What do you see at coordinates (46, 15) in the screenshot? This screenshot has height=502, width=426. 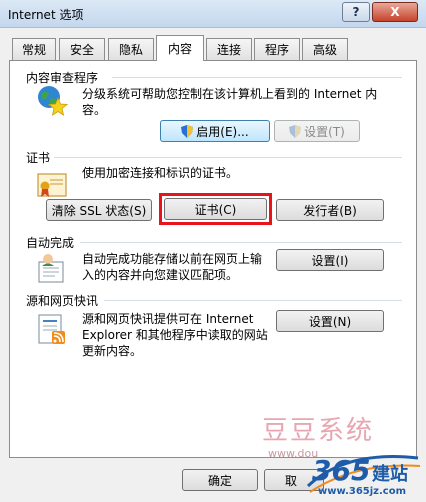 I see `window-title: Internet 选项` at bounding box center [46, 15].